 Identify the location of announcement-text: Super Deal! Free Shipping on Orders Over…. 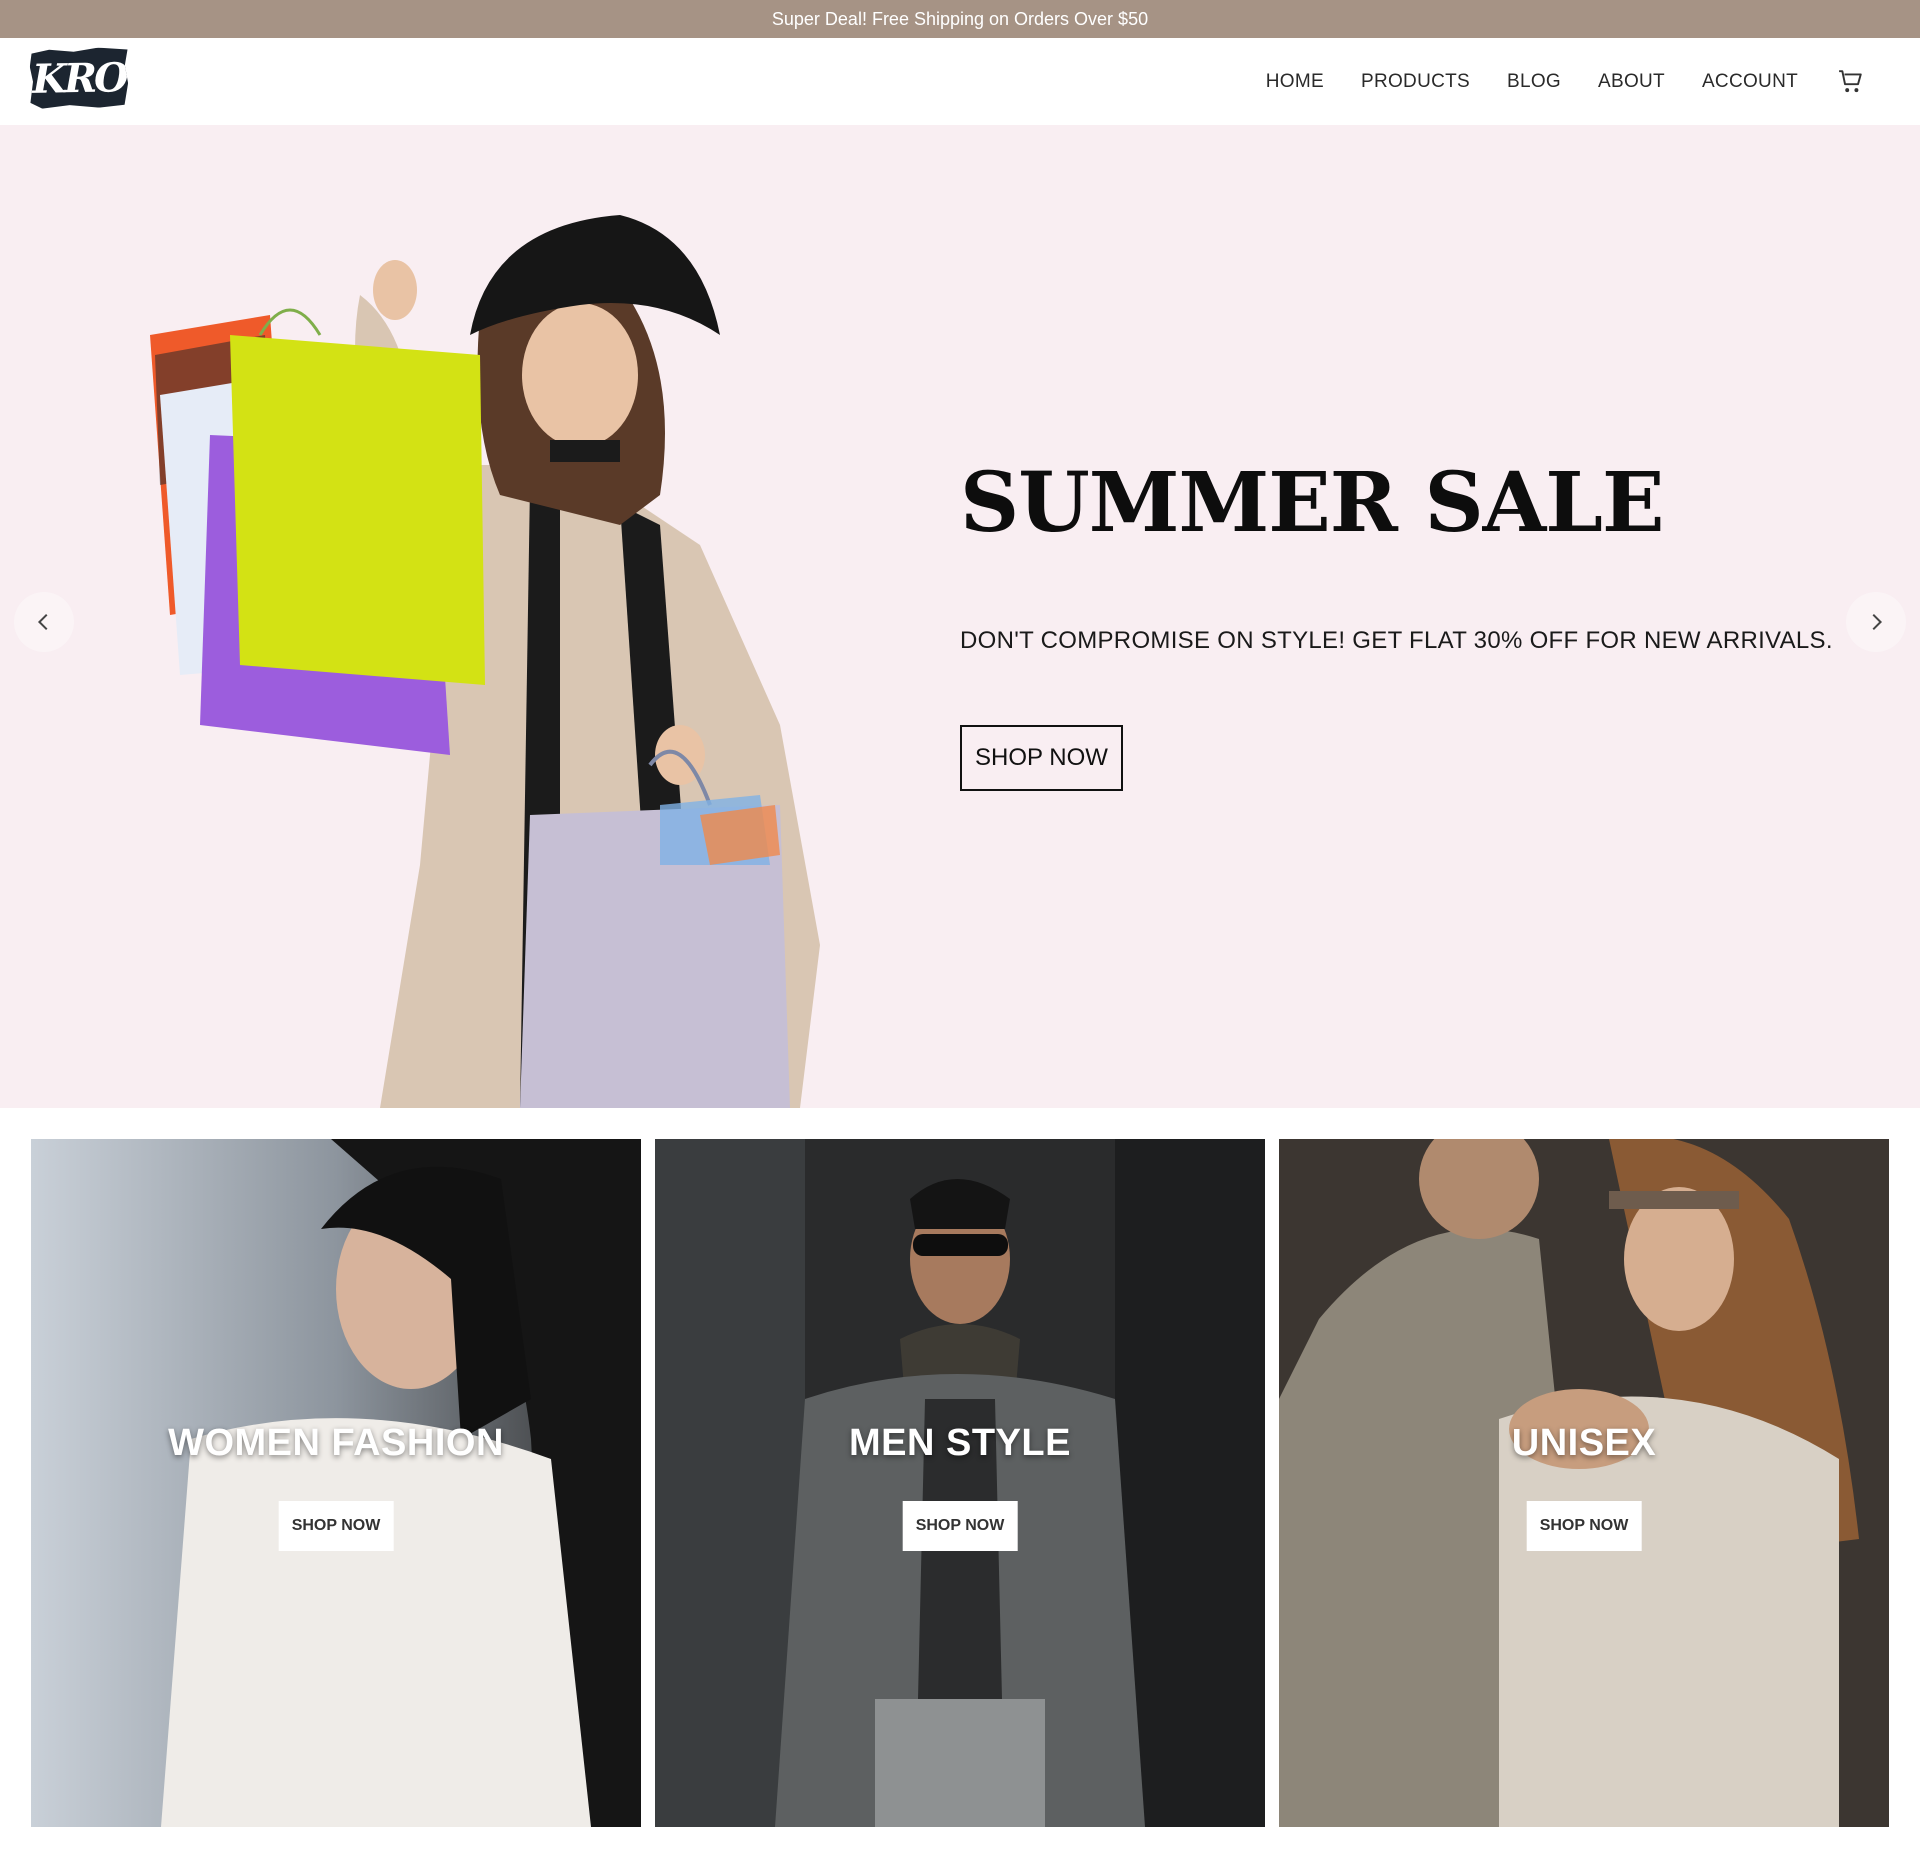
(960, 18).